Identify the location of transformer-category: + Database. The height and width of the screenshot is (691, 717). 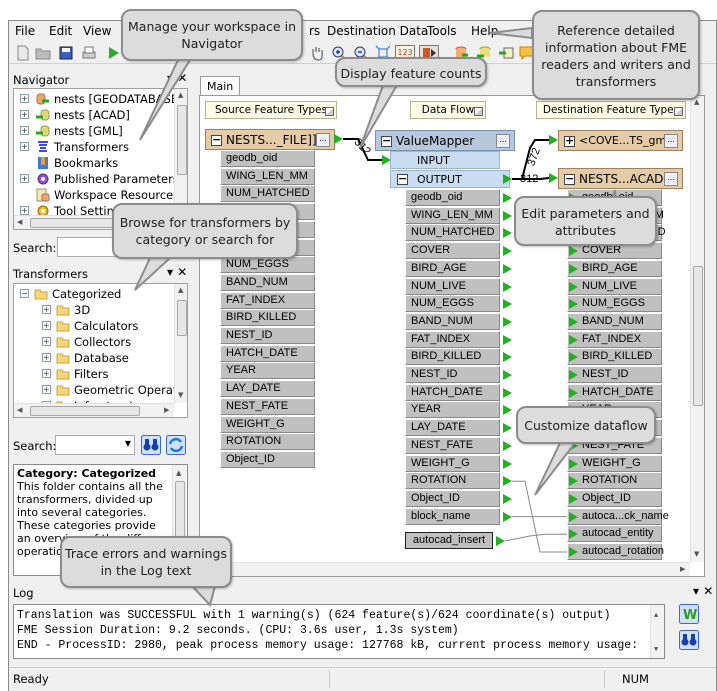
(94, 358).